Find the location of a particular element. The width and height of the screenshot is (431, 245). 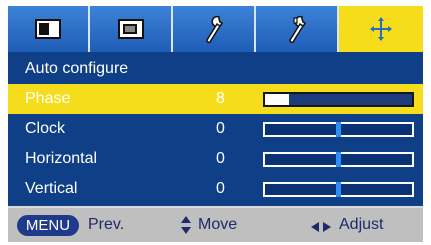

position-cross-icon is located at coordinates (381, 29).